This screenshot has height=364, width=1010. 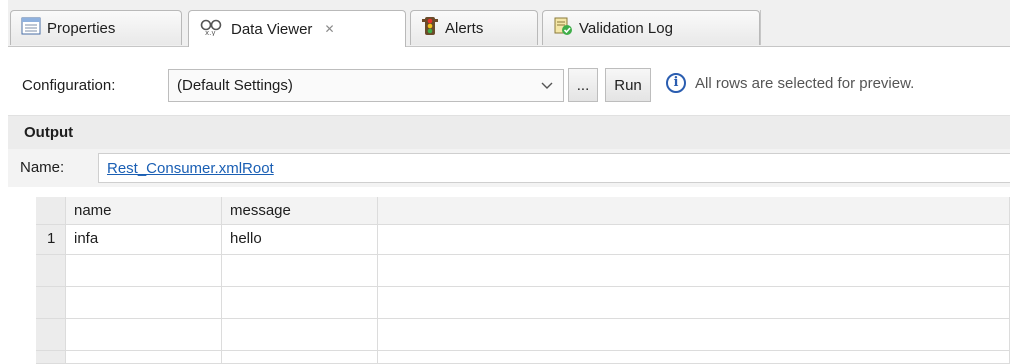 I want to click on output-title: Output, so click(x=49, y=132).